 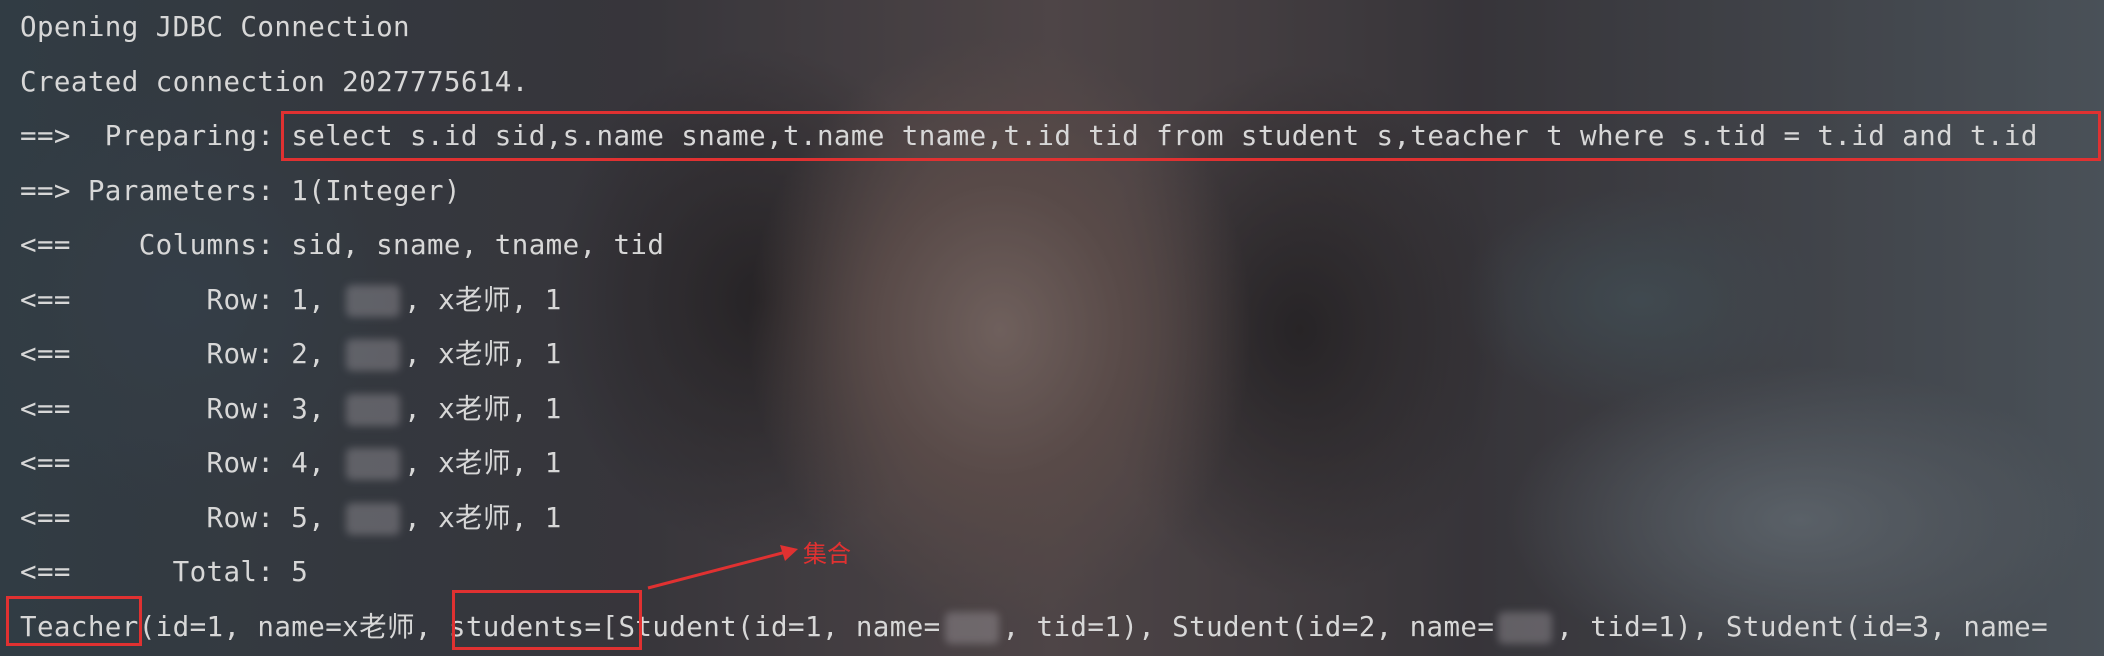 I want to click on collection-annotation-label: 集合, so click(x=827, y=554).